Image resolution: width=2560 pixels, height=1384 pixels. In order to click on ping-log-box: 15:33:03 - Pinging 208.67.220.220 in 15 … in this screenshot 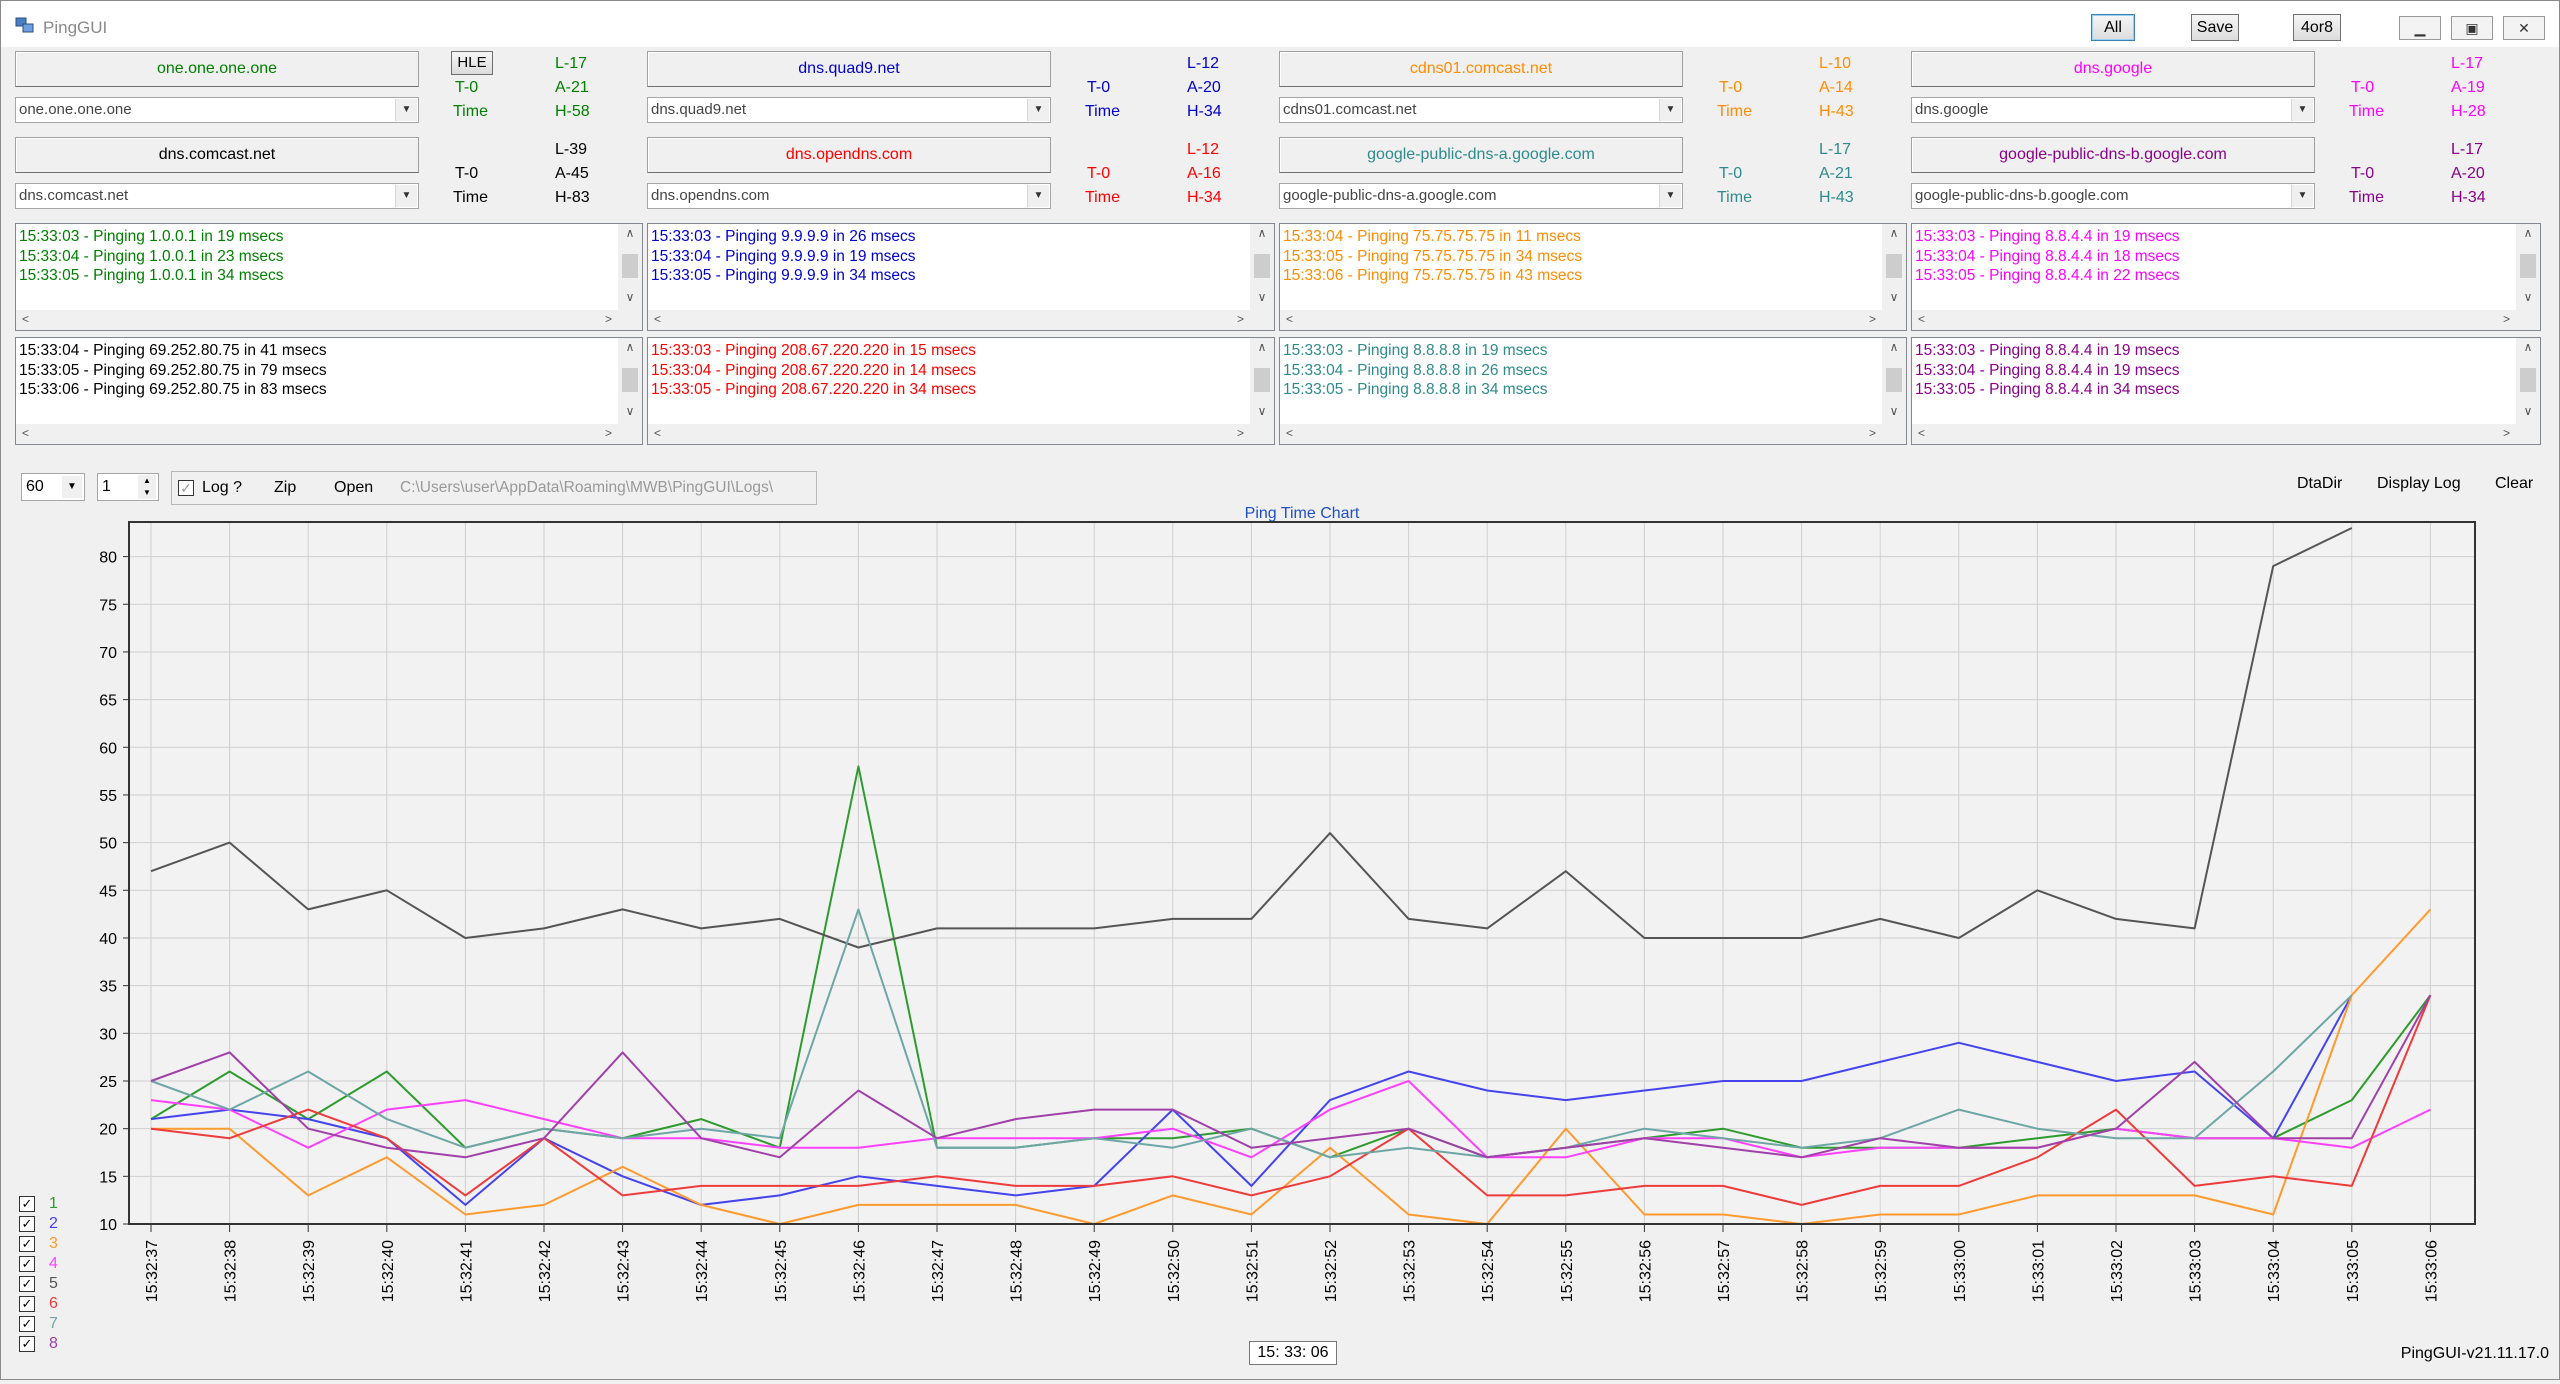, I will do `click(961, 391)`.